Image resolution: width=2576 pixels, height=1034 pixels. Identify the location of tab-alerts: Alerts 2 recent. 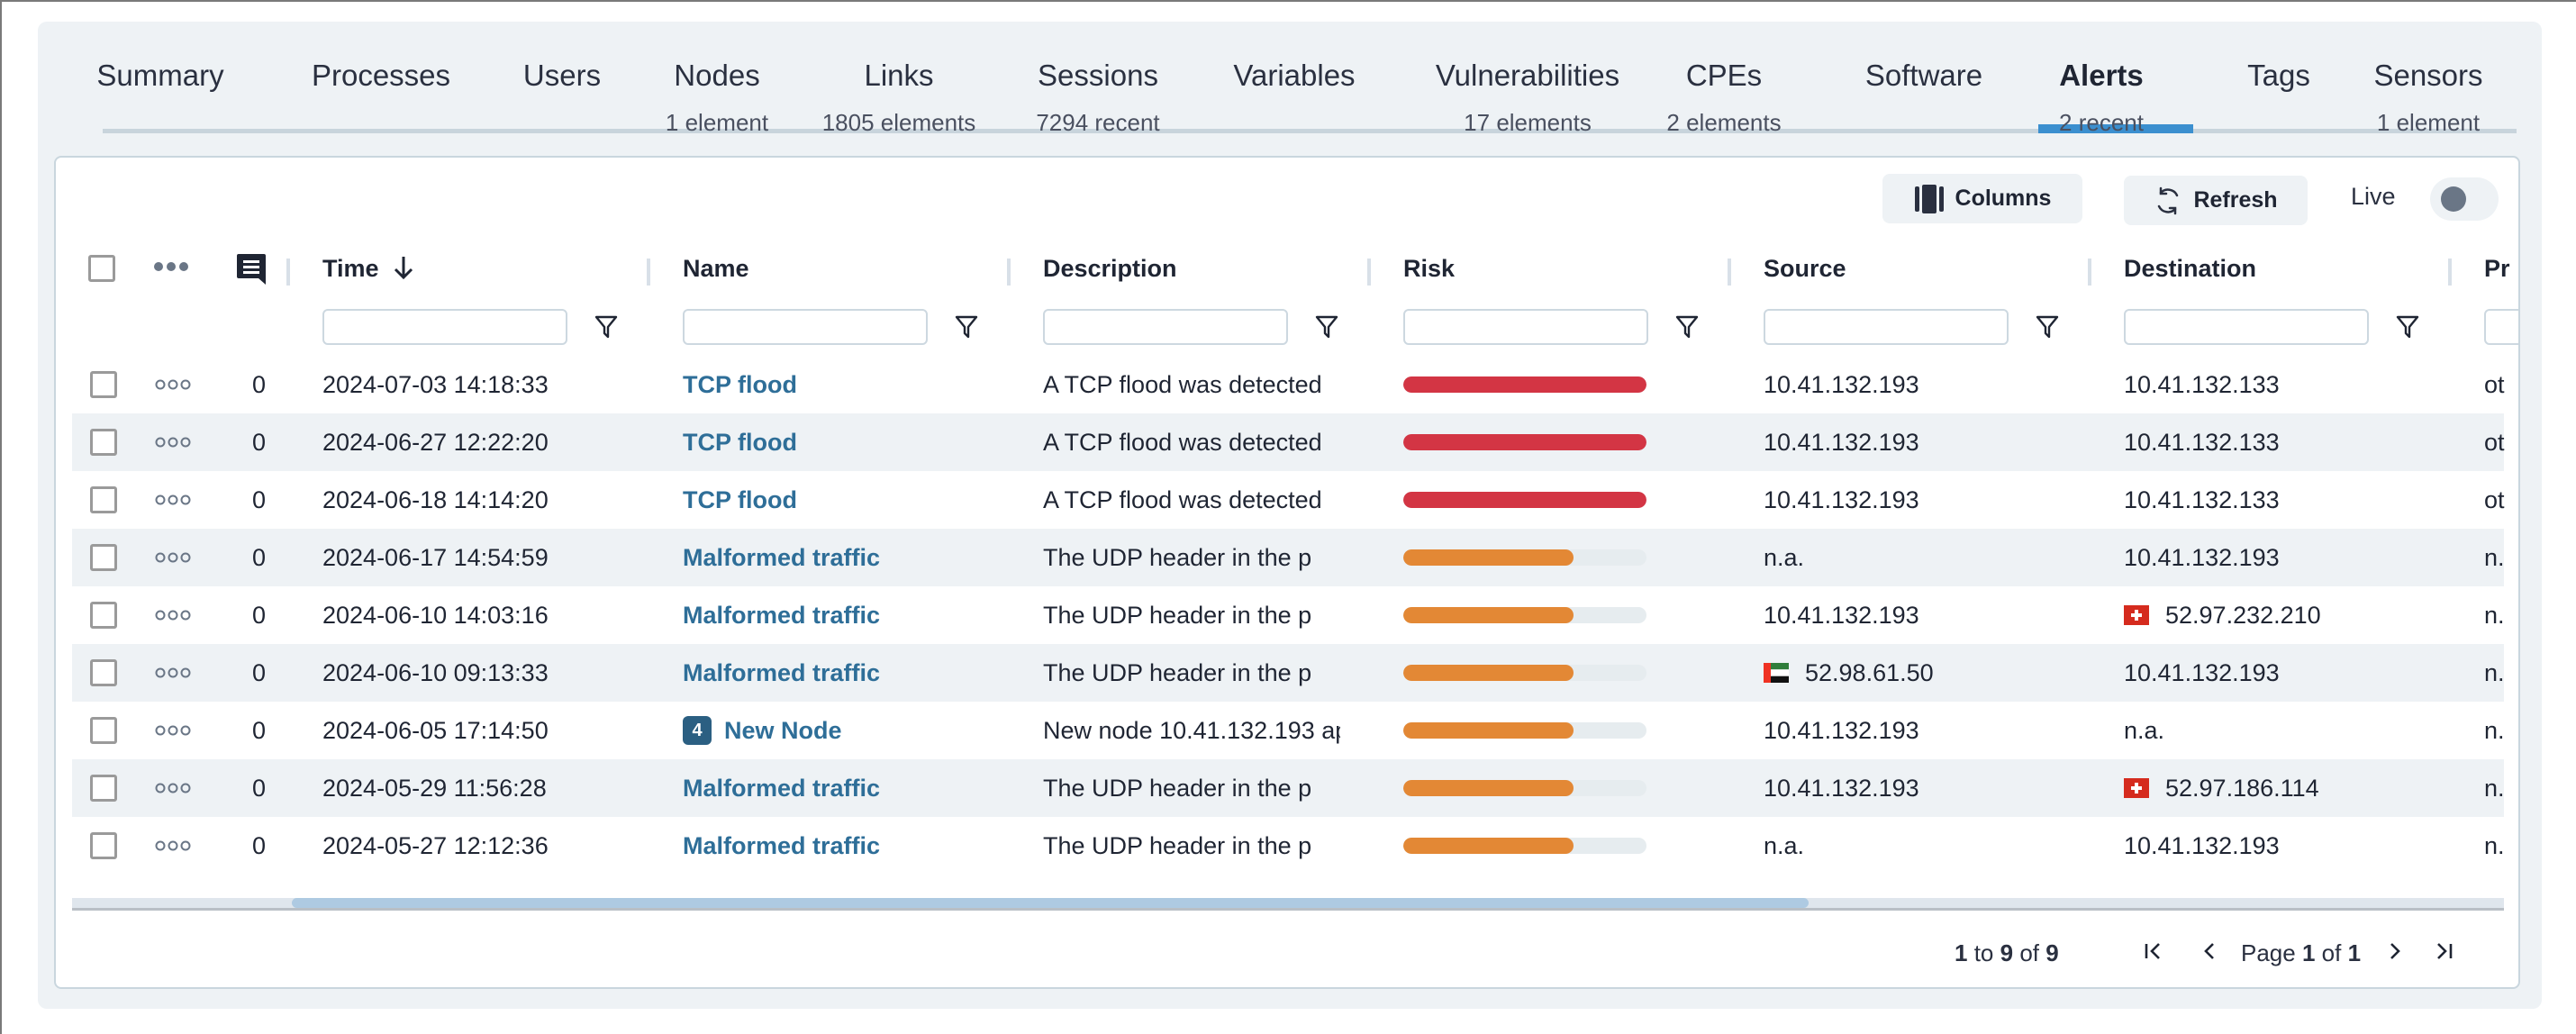
(2101, 97).